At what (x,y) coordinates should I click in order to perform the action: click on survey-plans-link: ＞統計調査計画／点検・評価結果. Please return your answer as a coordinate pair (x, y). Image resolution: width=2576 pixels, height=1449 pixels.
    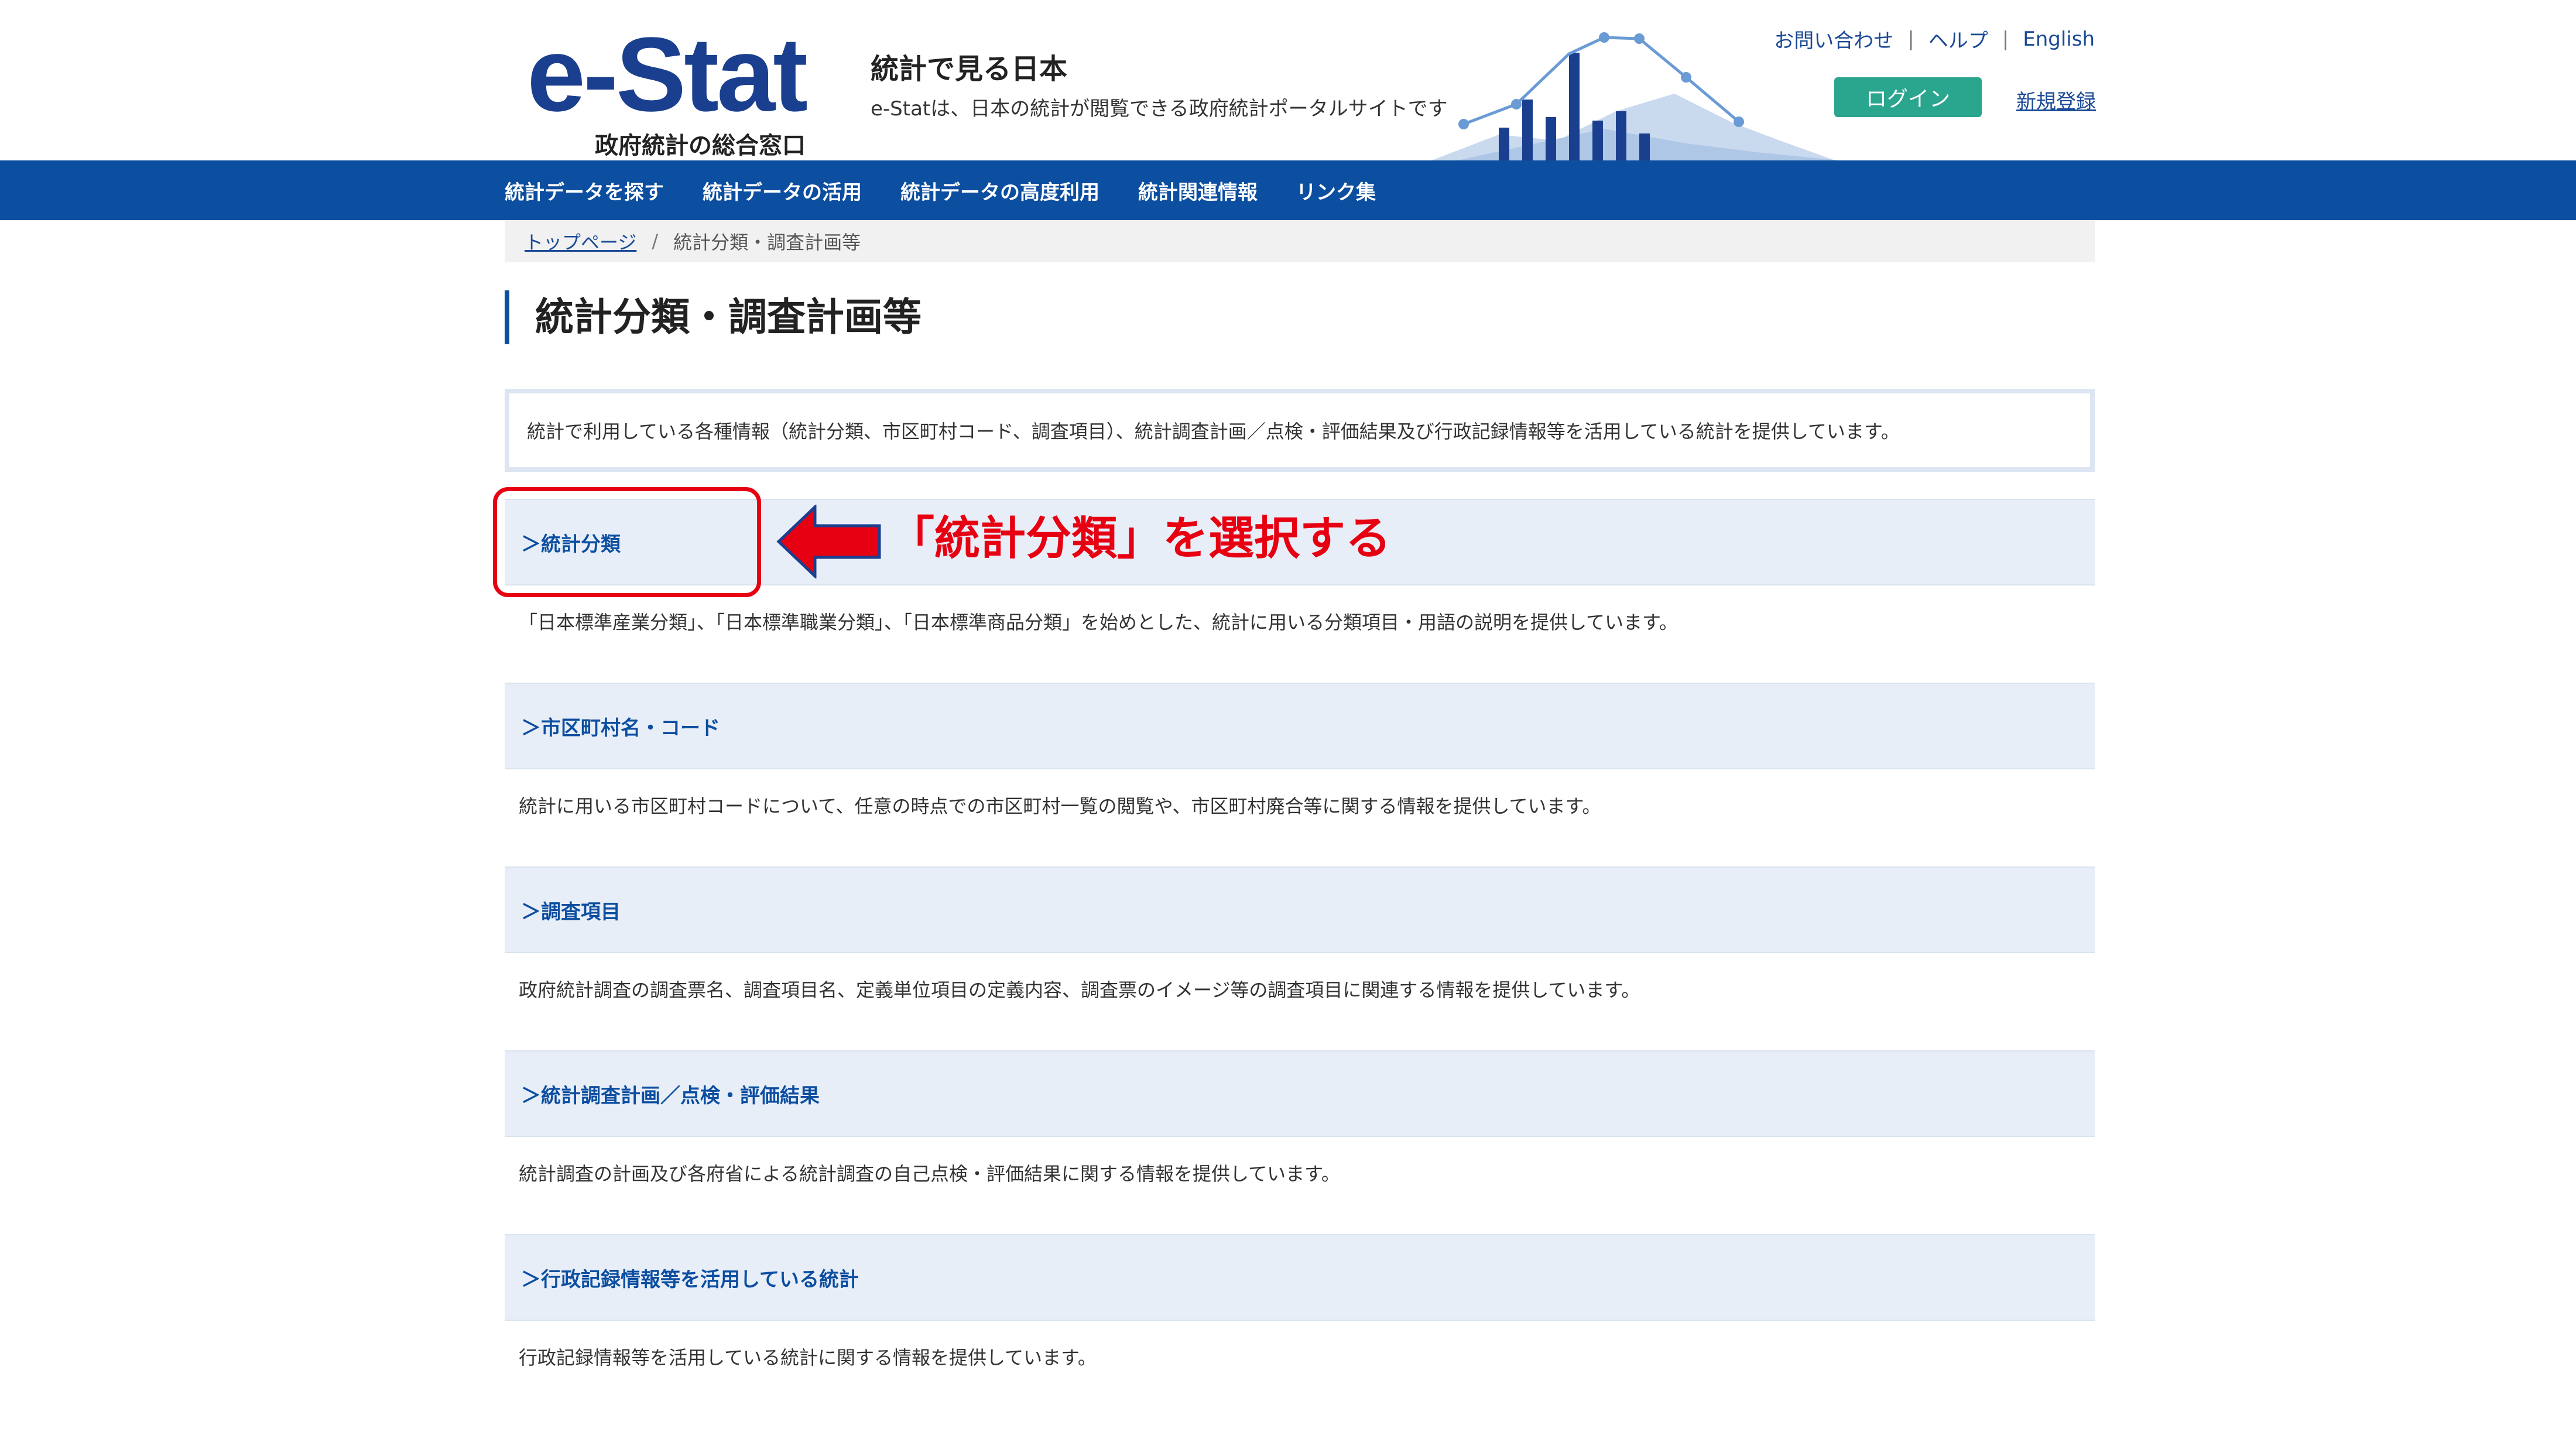
    Looking at the image, I should click on (670, 1094).